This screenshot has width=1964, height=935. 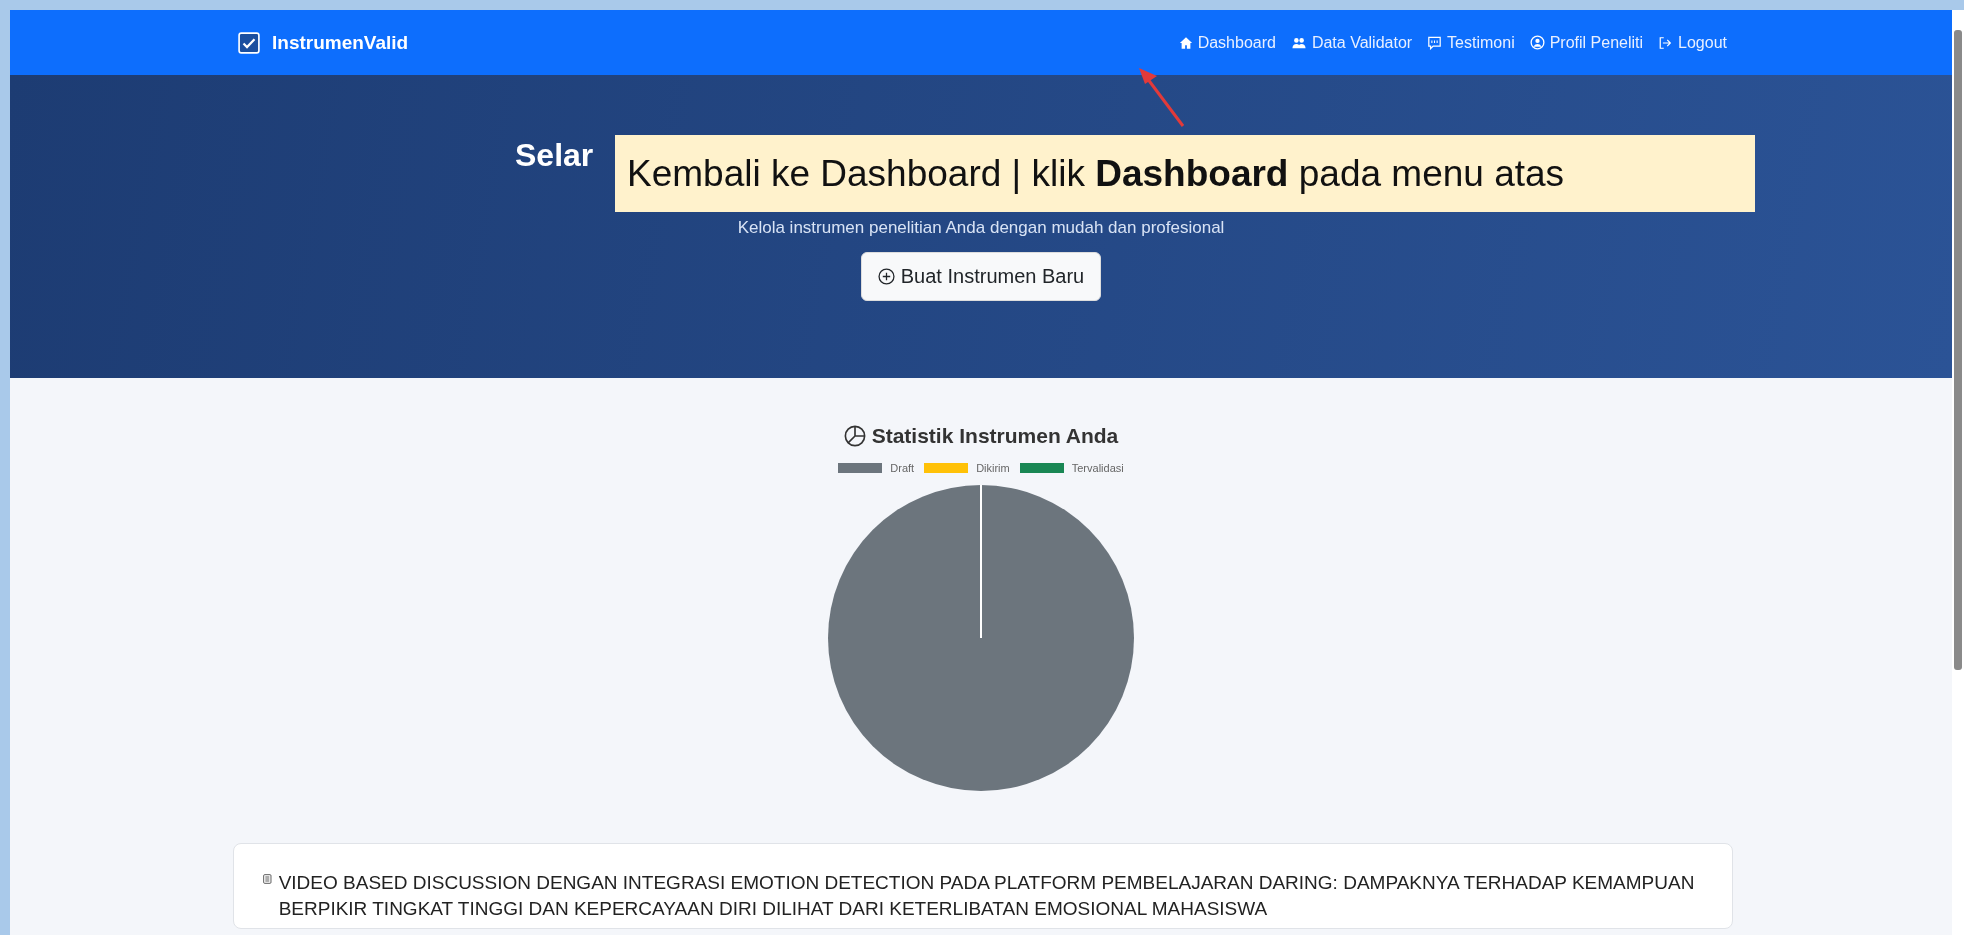 What do you see at coordinates (1586, 42) in the screenshot?
I see `nav-link: Profil Peneliti` at bounding box center [1586, 42].